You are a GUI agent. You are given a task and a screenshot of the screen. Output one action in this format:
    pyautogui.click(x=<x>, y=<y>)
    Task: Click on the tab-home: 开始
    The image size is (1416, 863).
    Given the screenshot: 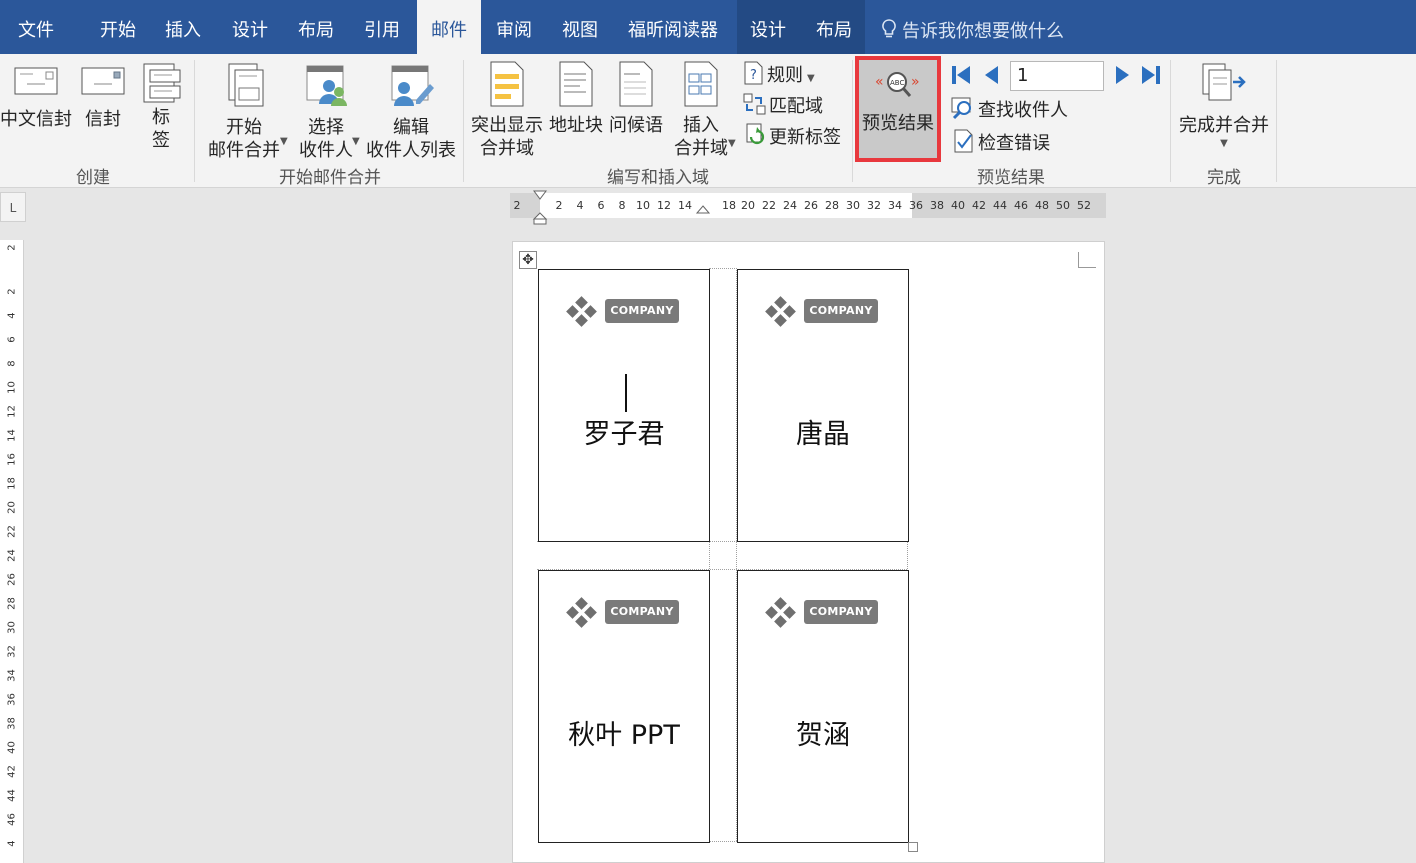 What is the action you would take?
    pyautogui.click(x=118, y=27)
    